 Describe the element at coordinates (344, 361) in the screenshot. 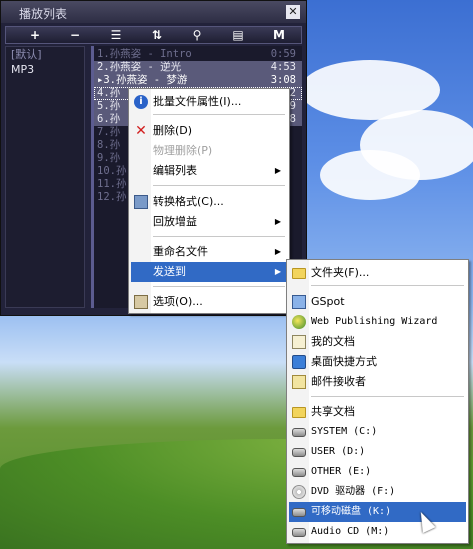

I see `menu-item-label: 桌面快捷方式` at that location.